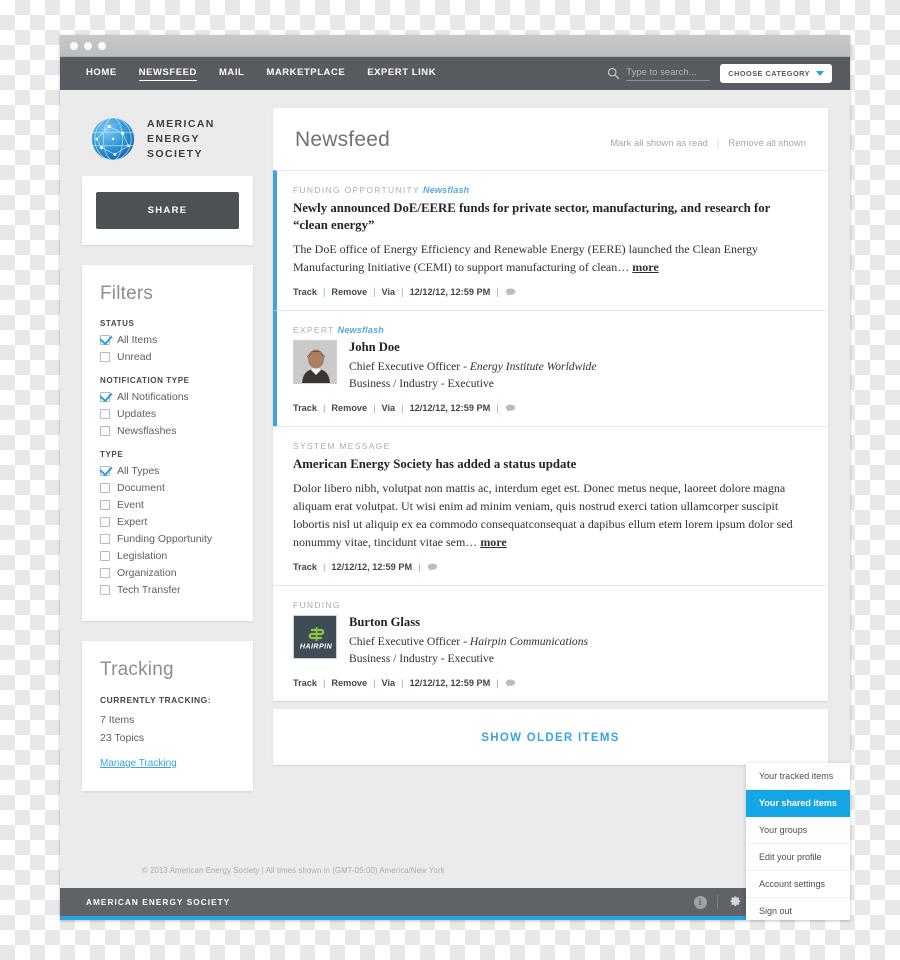 Image resolution: width=900 pixels, height=960 pixels. What do you see at coordinates (167, 340) in the screenshot?
I see `filter-option-all-items: All Items` at bounding box center [167, 340].